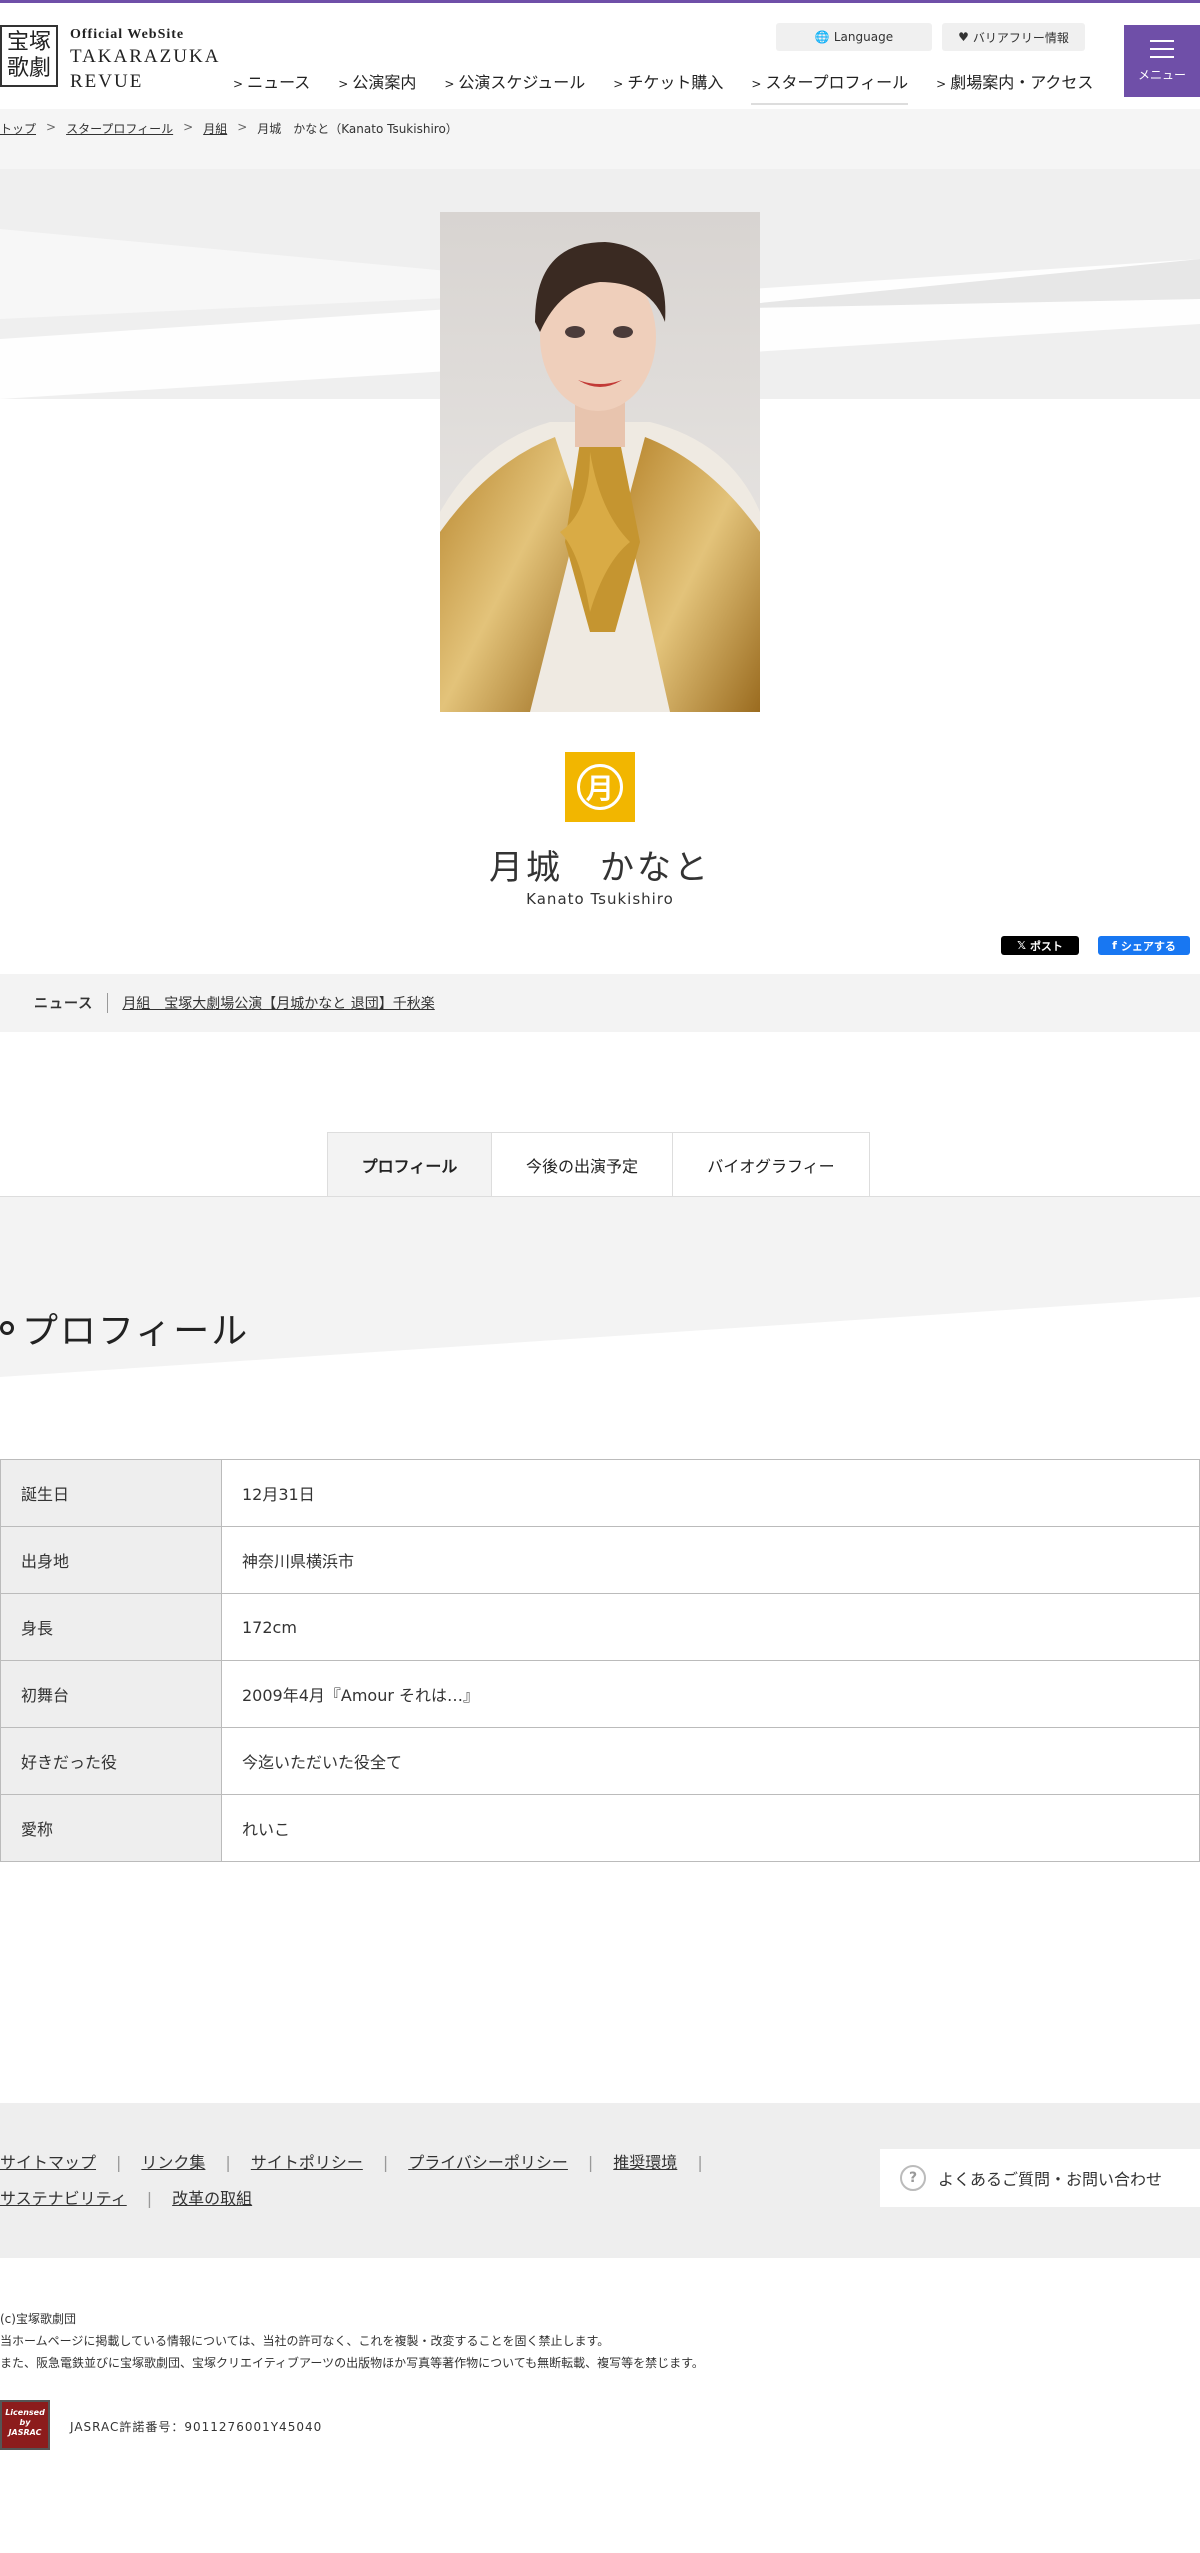  Describe the element at coordinates (127, 34) in the screenshot. I see `logo-official: Official WebSite` at that location.